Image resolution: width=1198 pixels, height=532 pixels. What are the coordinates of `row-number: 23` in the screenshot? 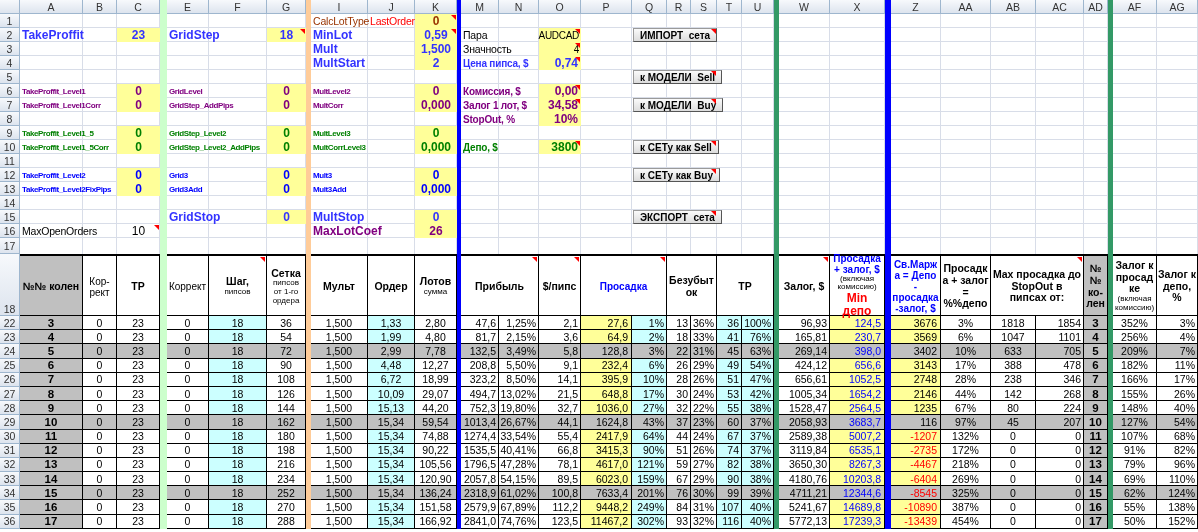 It's located at (10, 337).